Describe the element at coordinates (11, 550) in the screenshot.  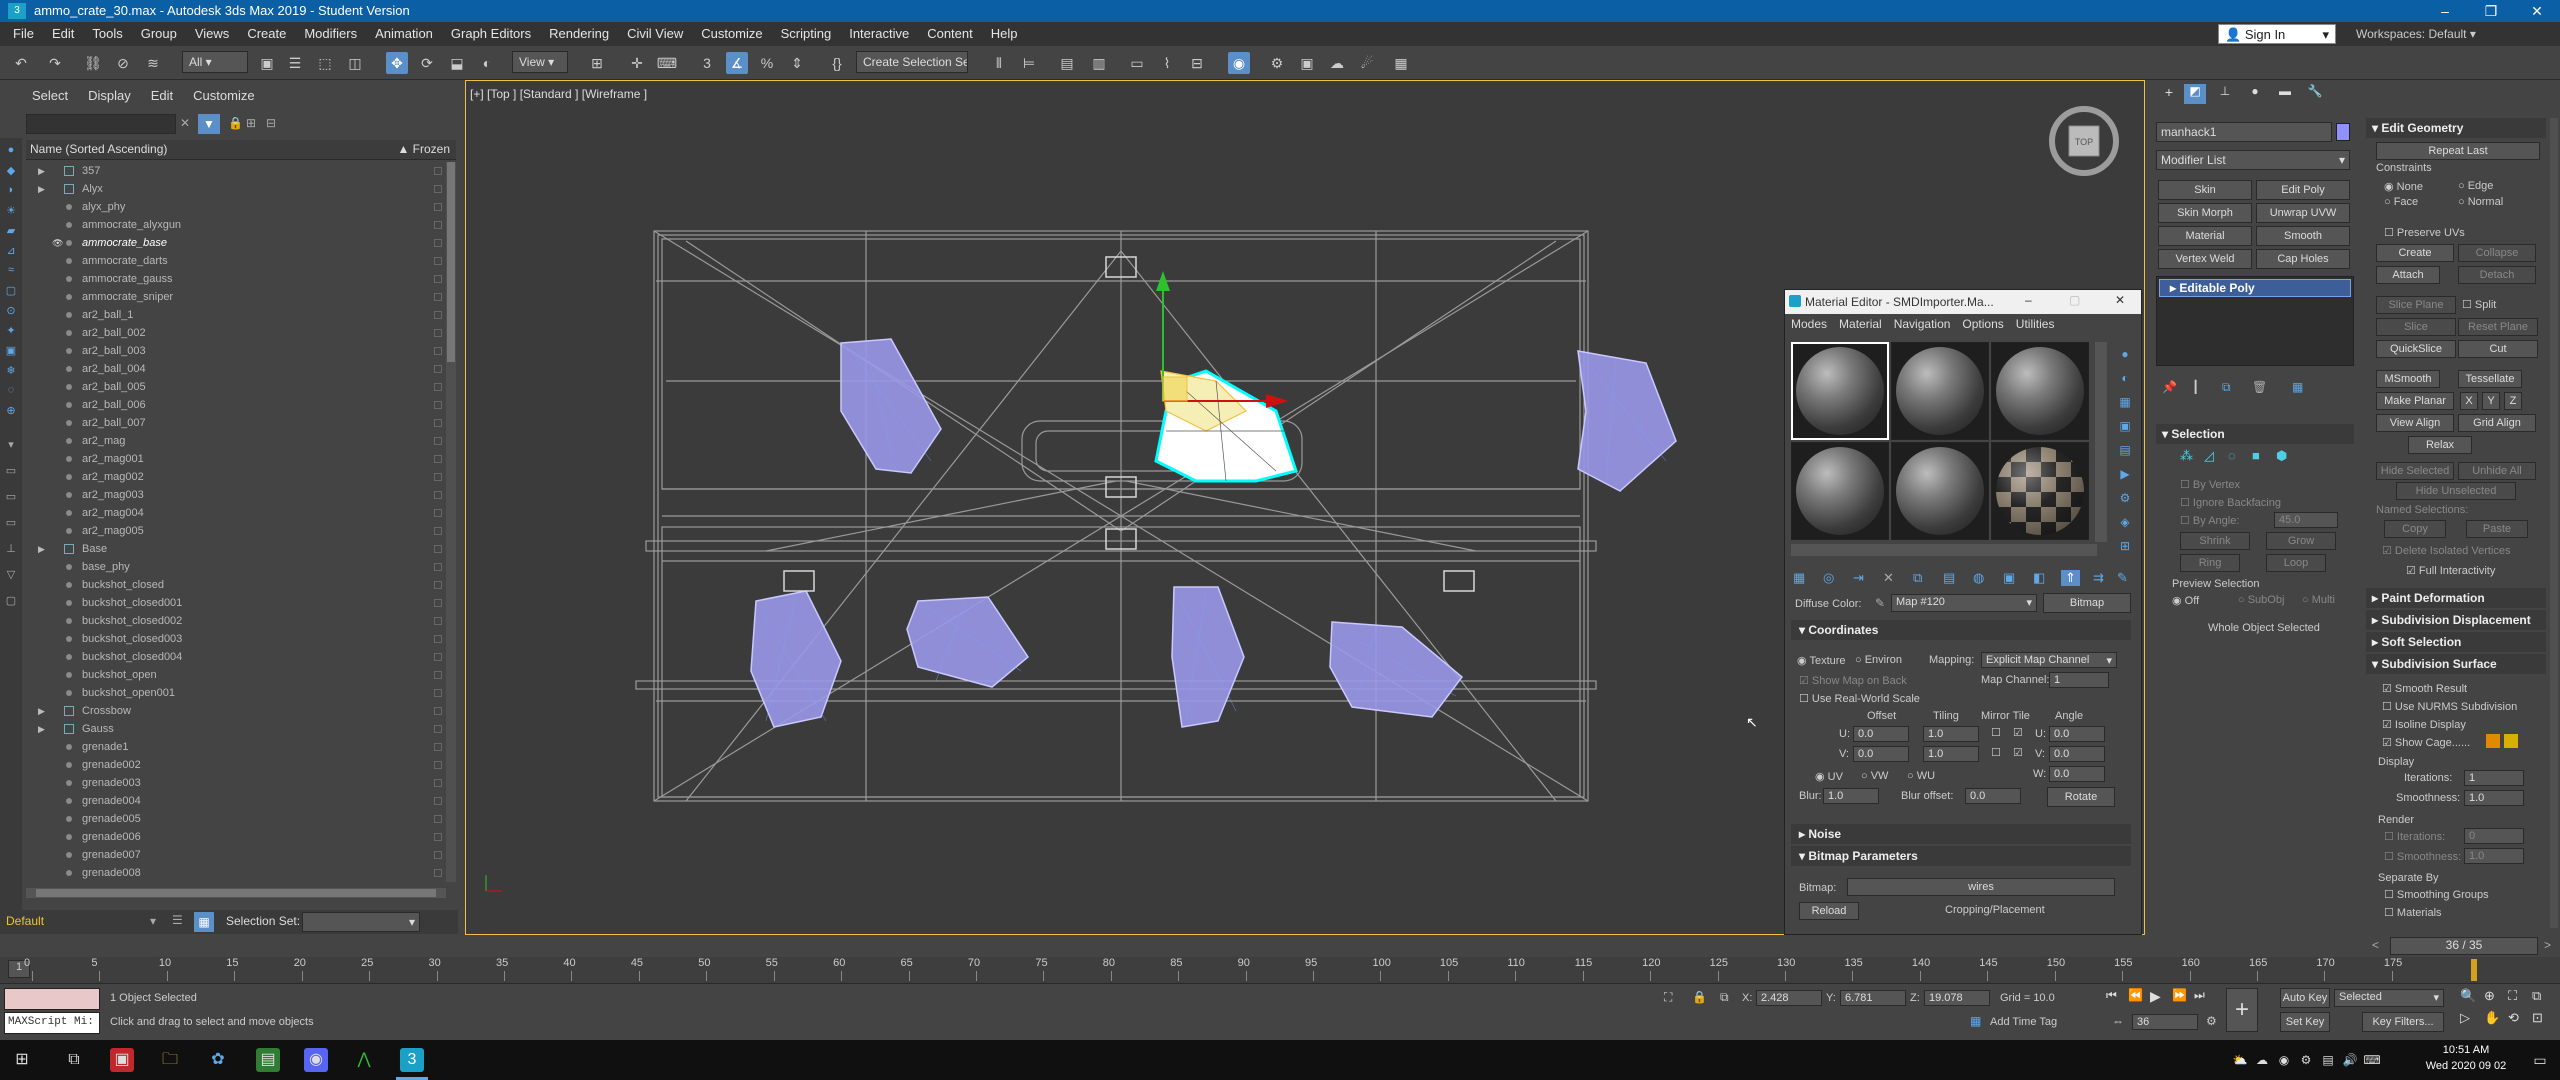
I see `hierarchy-icon: ⊥` at that location.